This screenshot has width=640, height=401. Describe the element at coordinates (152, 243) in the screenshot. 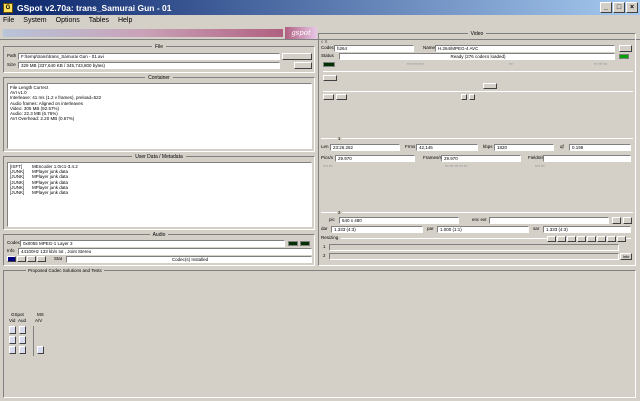

I see `audio-codec-field: 0x0055 MPEG-1 Layer 3` at that location.